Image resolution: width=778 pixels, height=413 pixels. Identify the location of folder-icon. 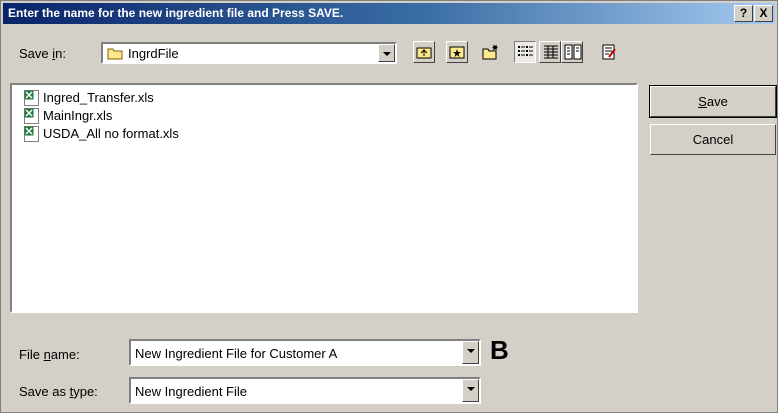
(115, 54).